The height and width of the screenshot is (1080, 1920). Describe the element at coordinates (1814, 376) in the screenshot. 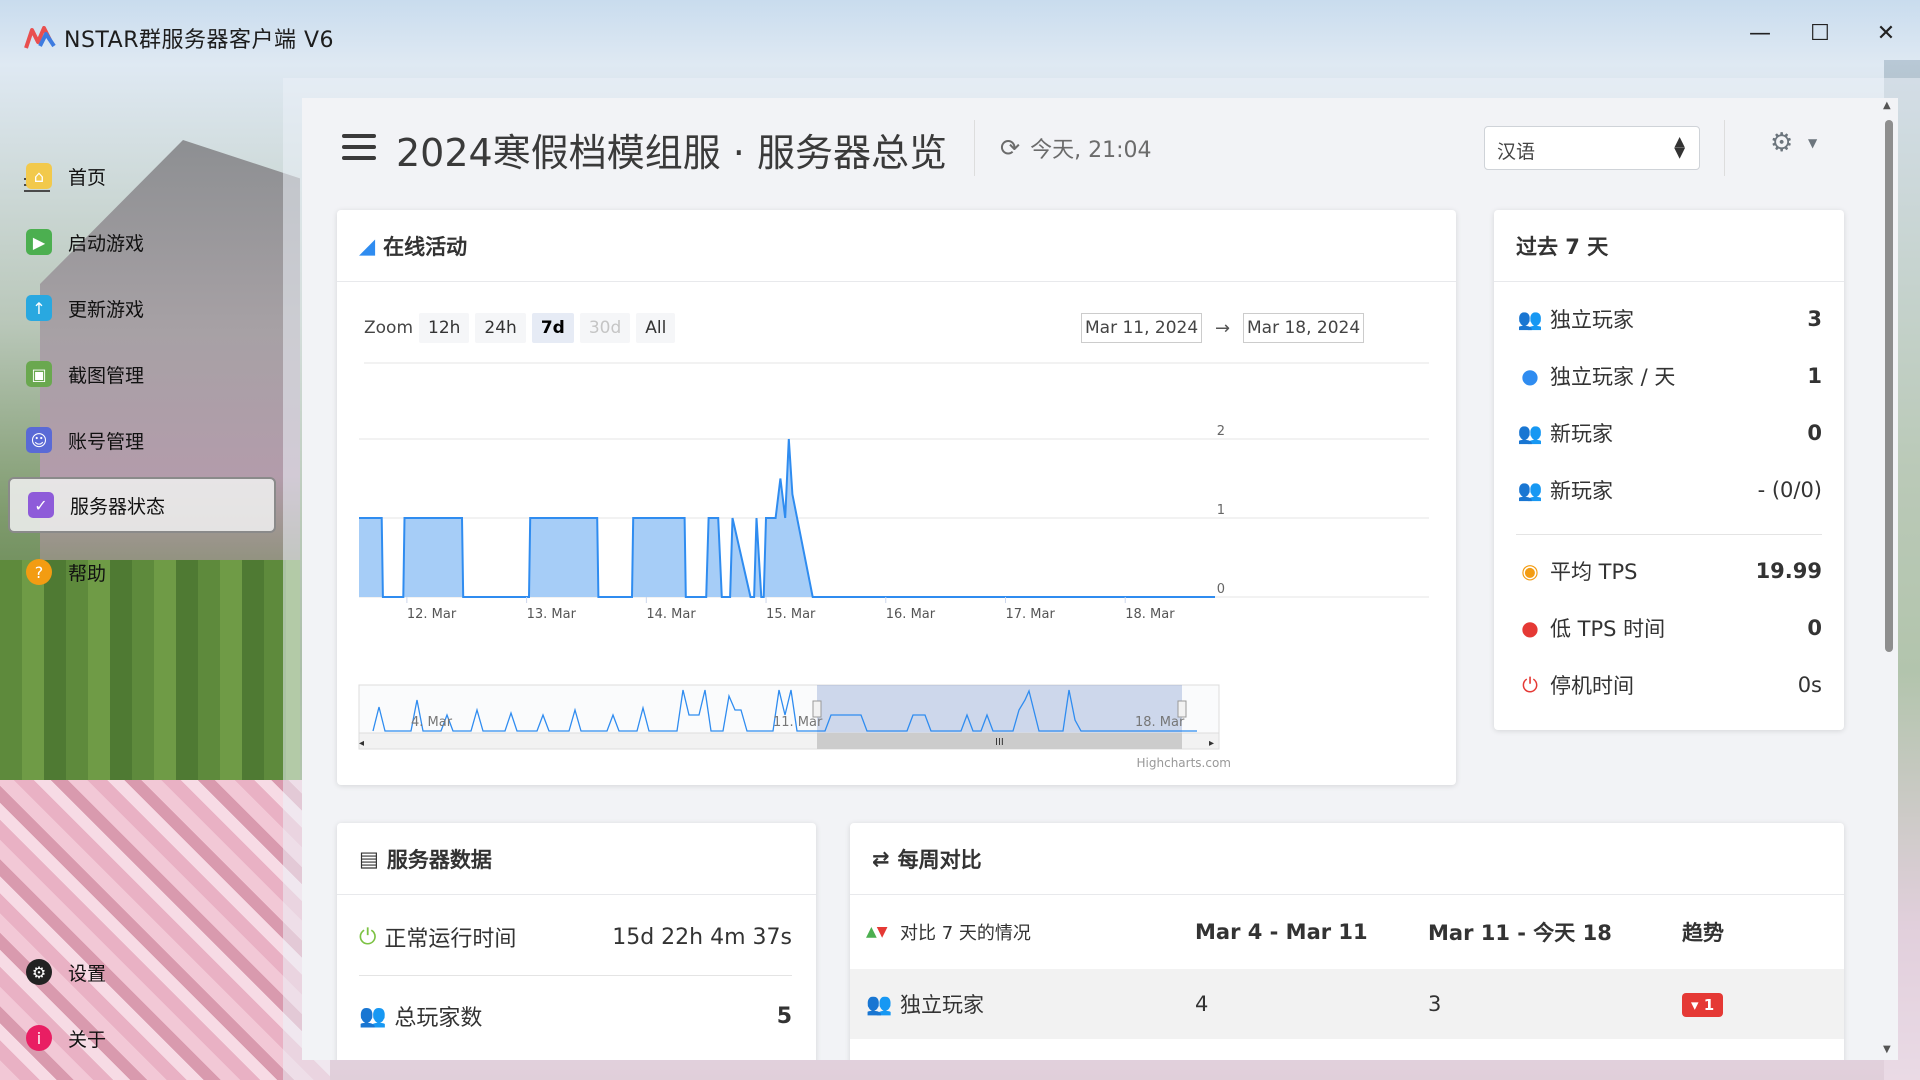

I see `stat-value: 1` at that location.